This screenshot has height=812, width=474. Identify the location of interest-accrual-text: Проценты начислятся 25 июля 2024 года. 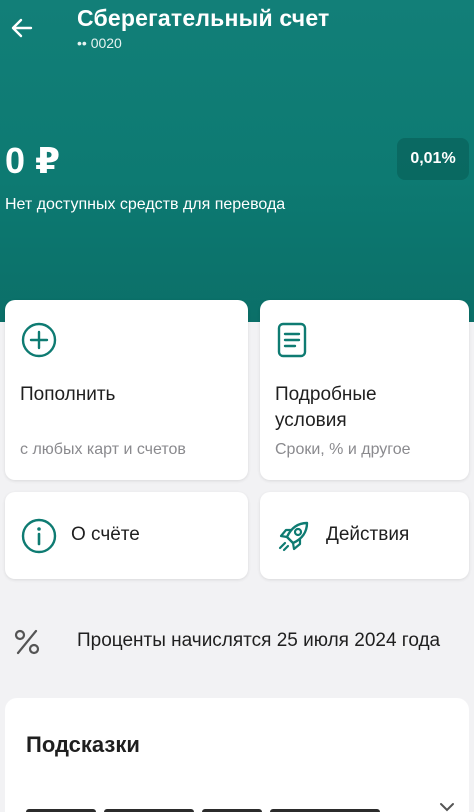
(259, 640).